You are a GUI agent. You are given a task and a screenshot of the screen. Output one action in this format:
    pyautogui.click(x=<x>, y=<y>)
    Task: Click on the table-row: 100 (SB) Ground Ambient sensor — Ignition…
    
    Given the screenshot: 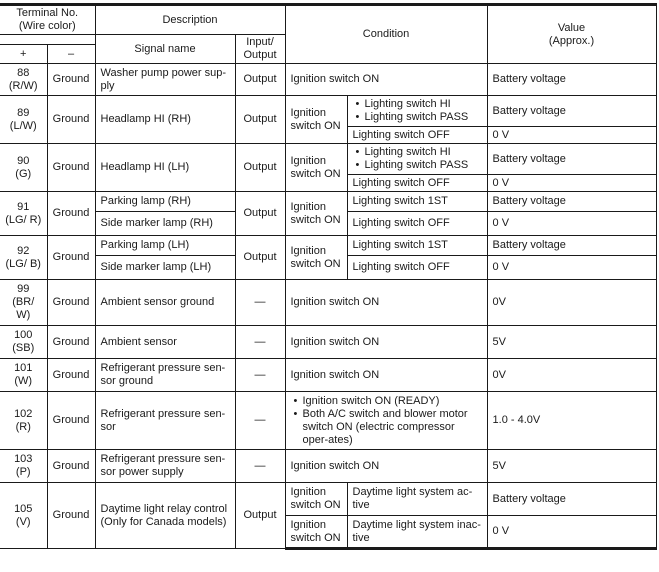 What is the action you would take?
    pyautogui.click(x=328, y=342)
    